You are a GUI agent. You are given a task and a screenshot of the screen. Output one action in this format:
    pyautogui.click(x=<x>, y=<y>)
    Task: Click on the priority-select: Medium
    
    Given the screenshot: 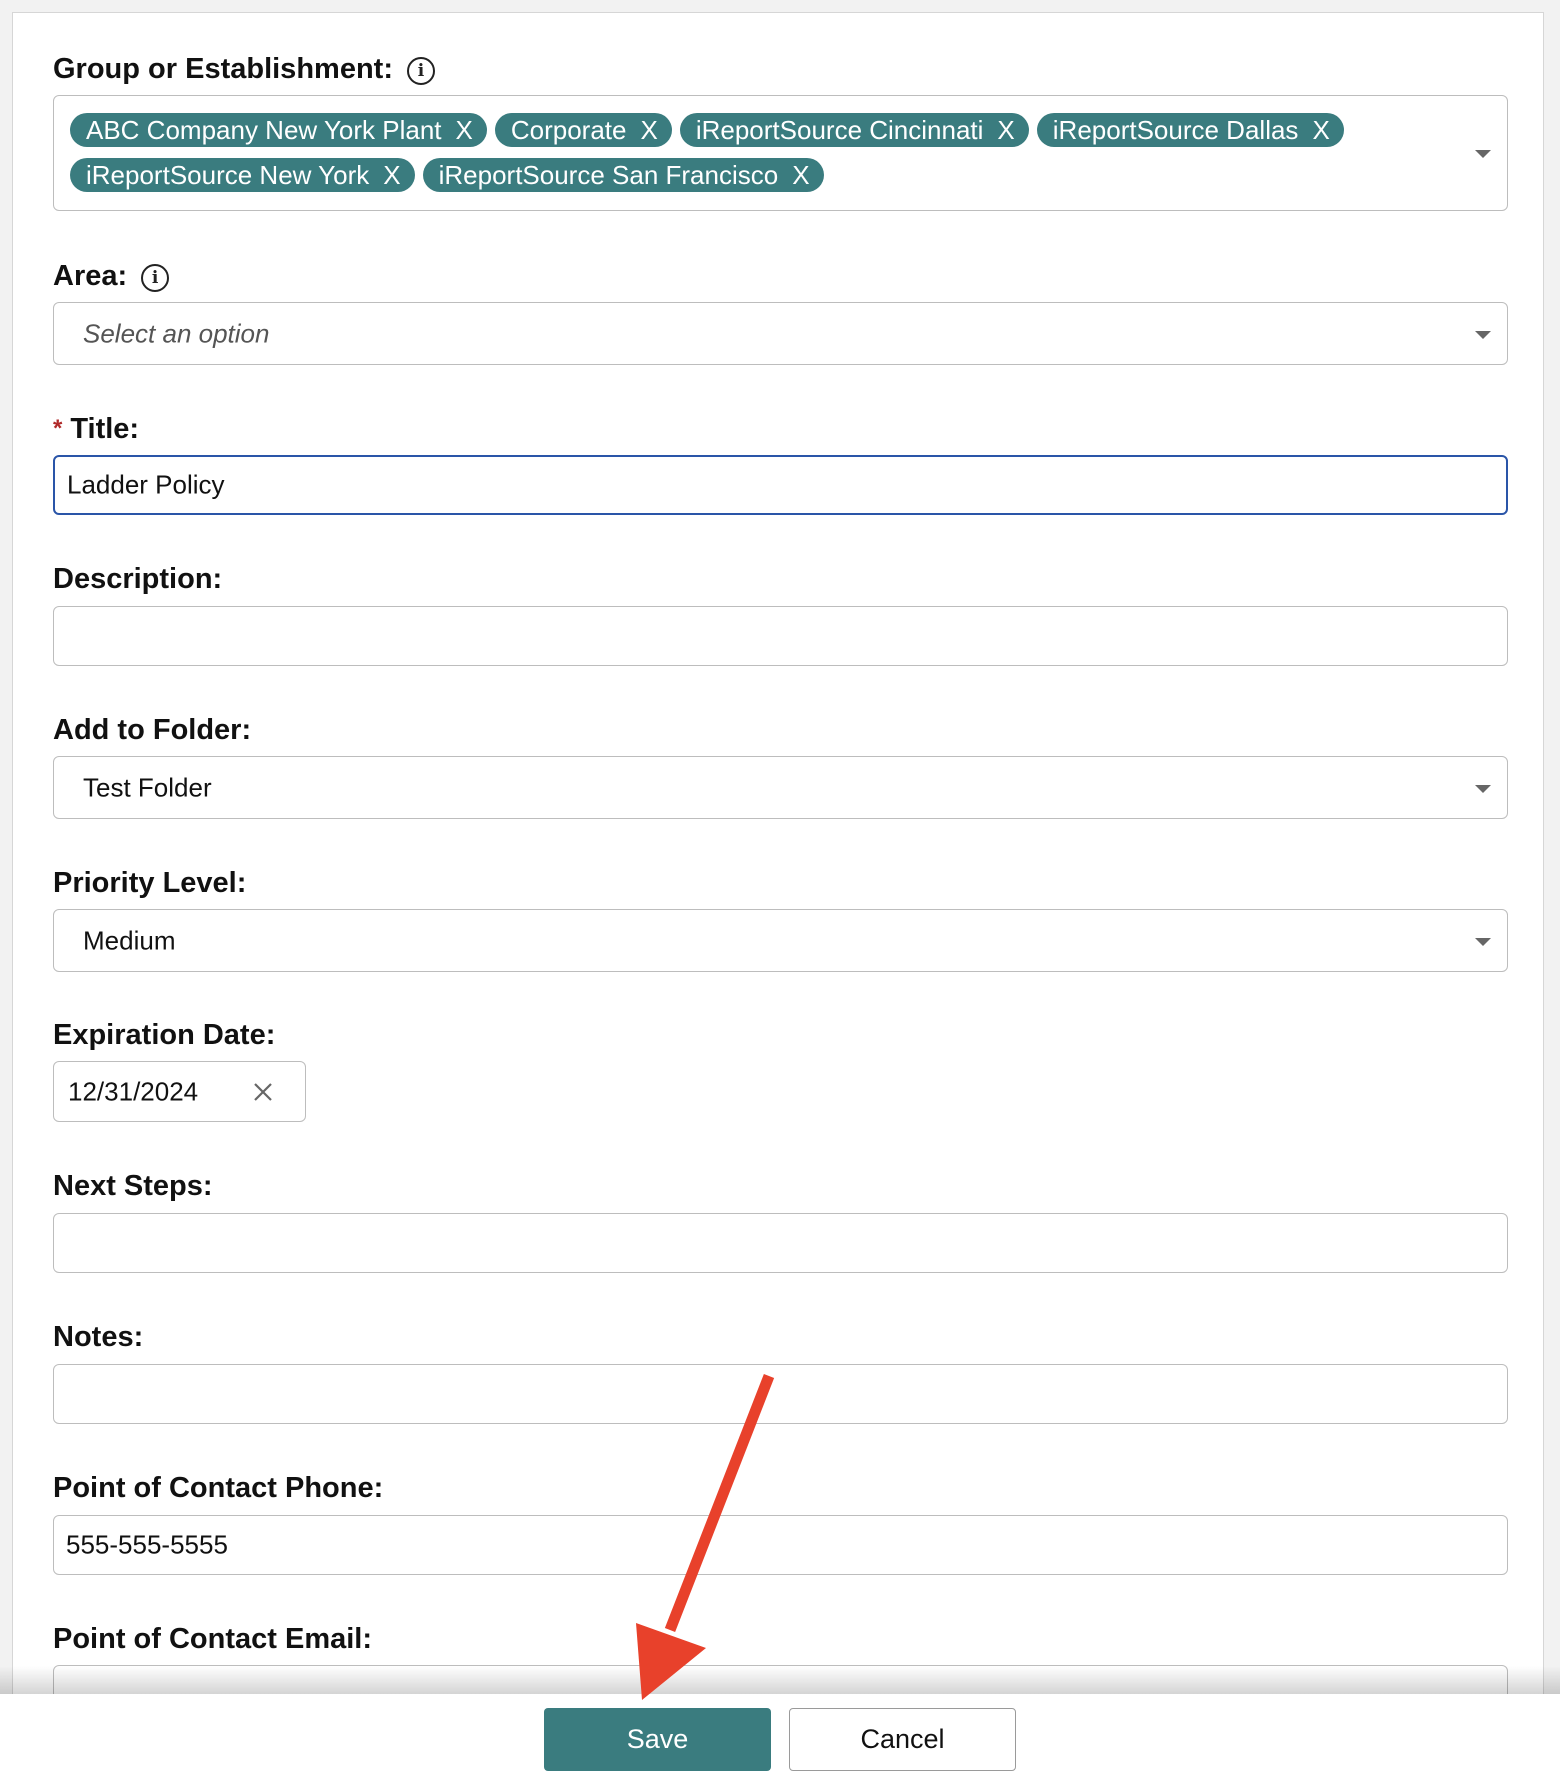 What is the action you would take?
    pyautogui.click(x=780, y=940)
    